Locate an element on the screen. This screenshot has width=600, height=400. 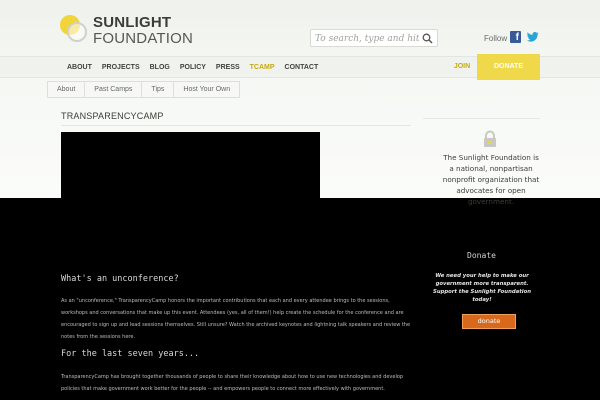
sub-nav: About Past Camps Tips Host Your Own is located at coordinates (144, 89).